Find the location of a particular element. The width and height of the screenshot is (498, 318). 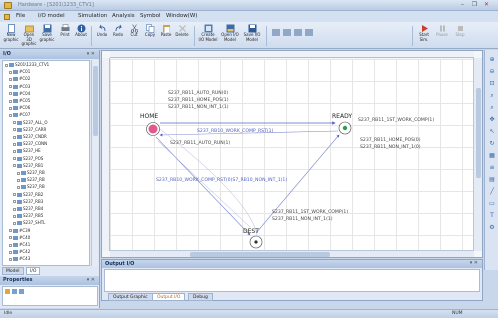

save-graphic-button: Save graphic is located at coordinates (47, 35).